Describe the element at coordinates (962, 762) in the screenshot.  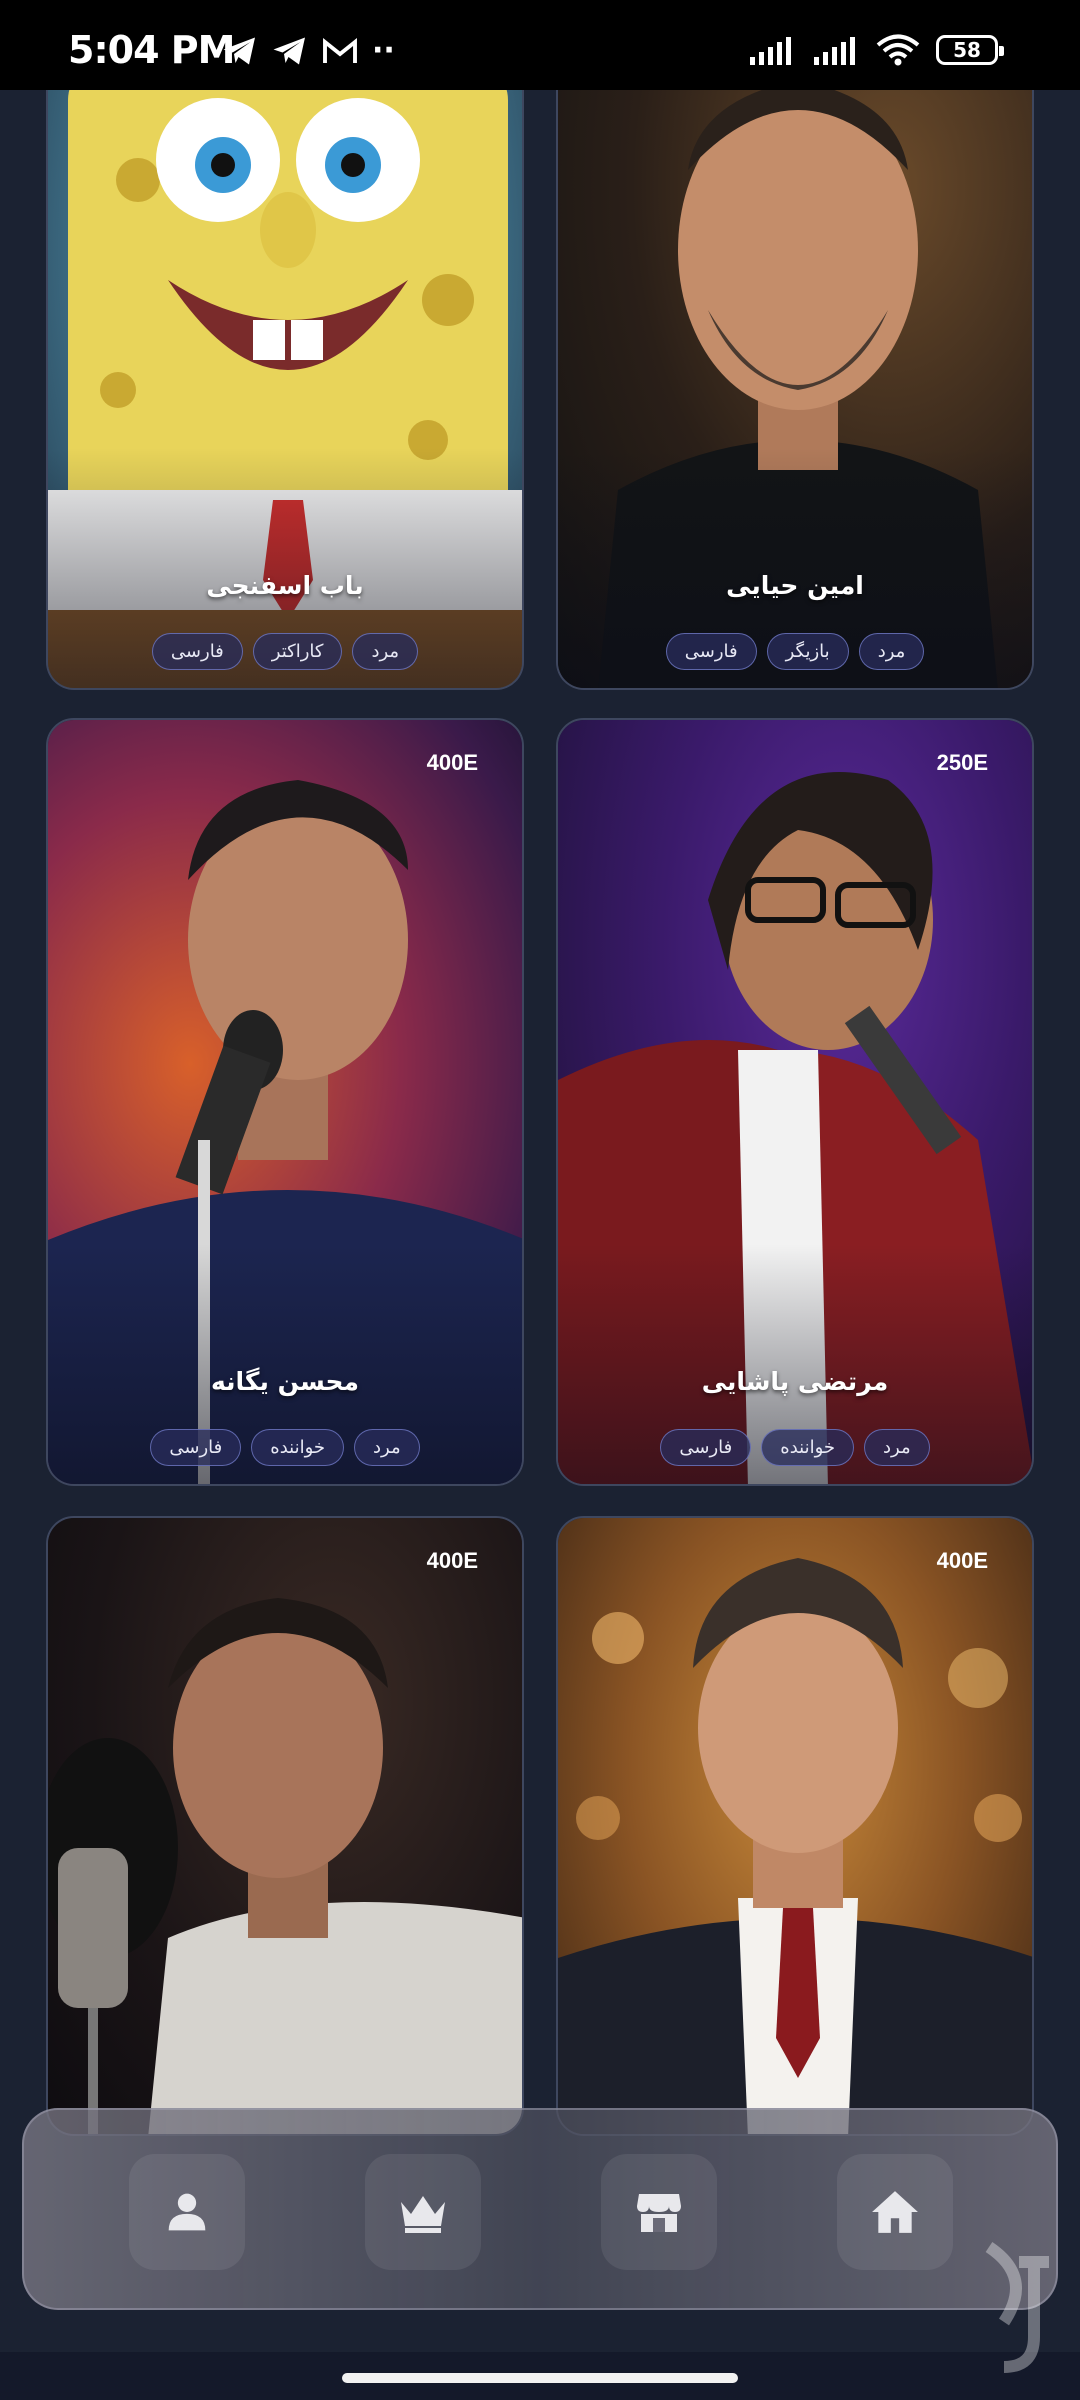
I see `price-label: 250E` at that location.